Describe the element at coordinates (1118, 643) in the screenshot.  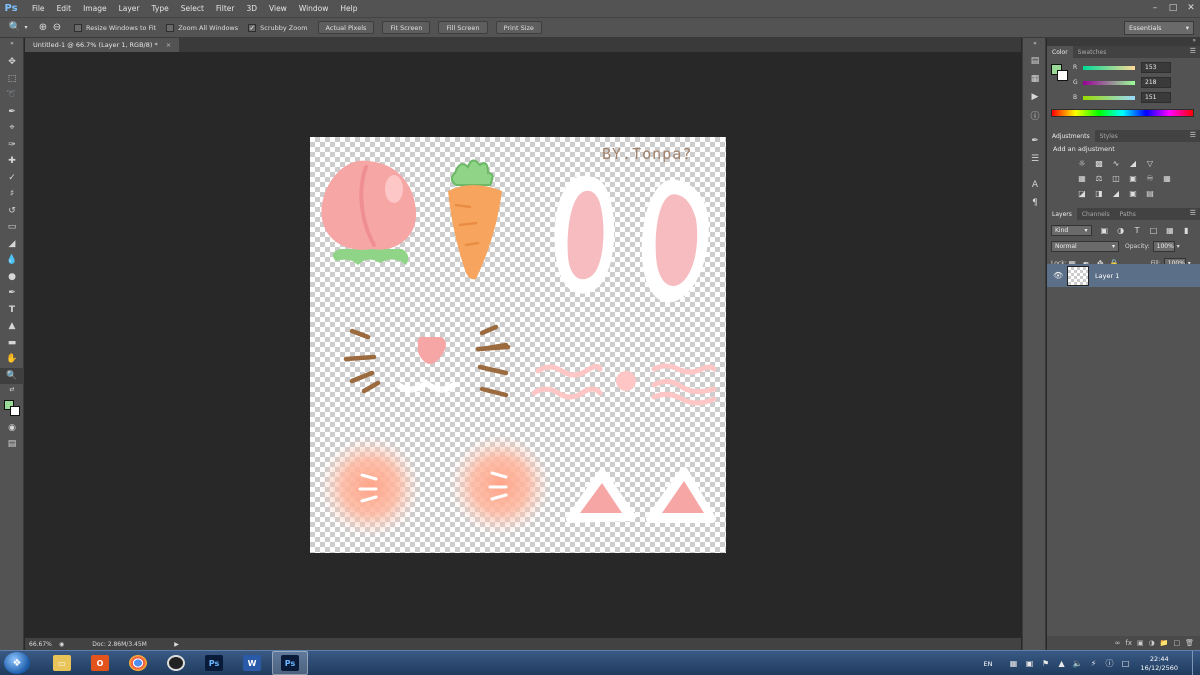
I see `link-layers-icon: ∞` at that location.